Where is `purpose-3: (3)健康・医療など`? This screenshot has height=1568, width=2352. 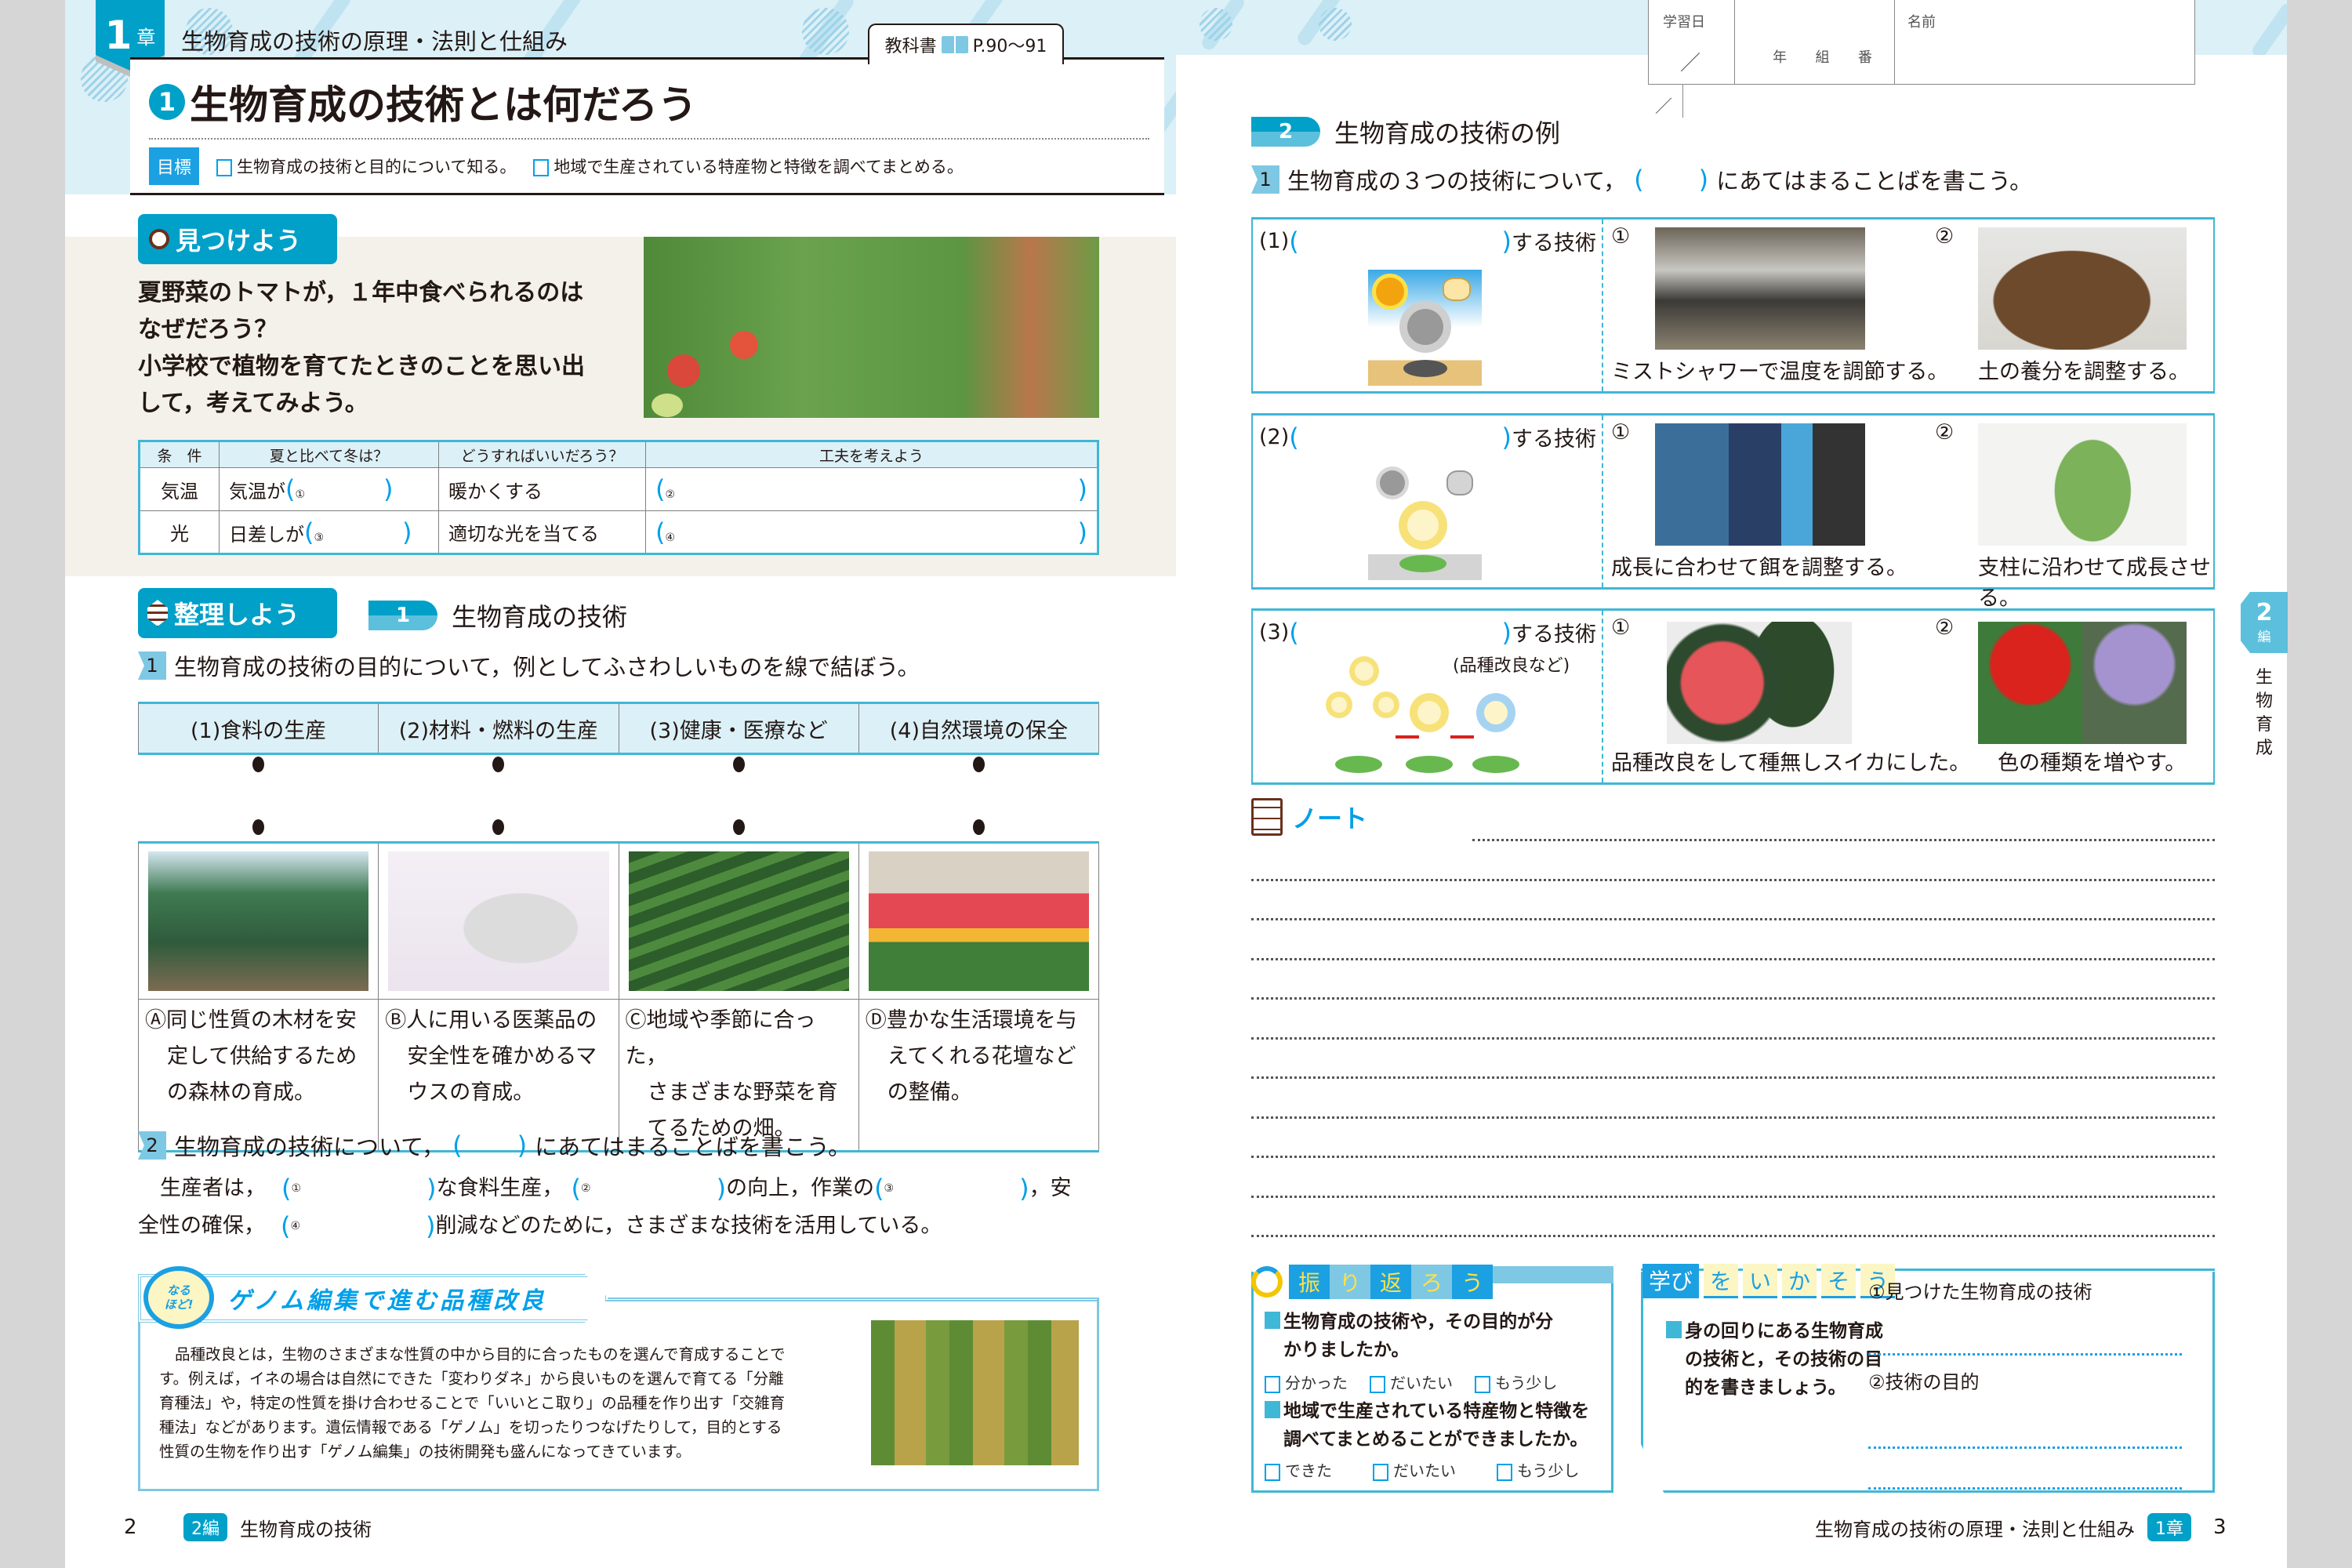 purpose-3: (3)健康・医療など is located at coordinates (739, 728).